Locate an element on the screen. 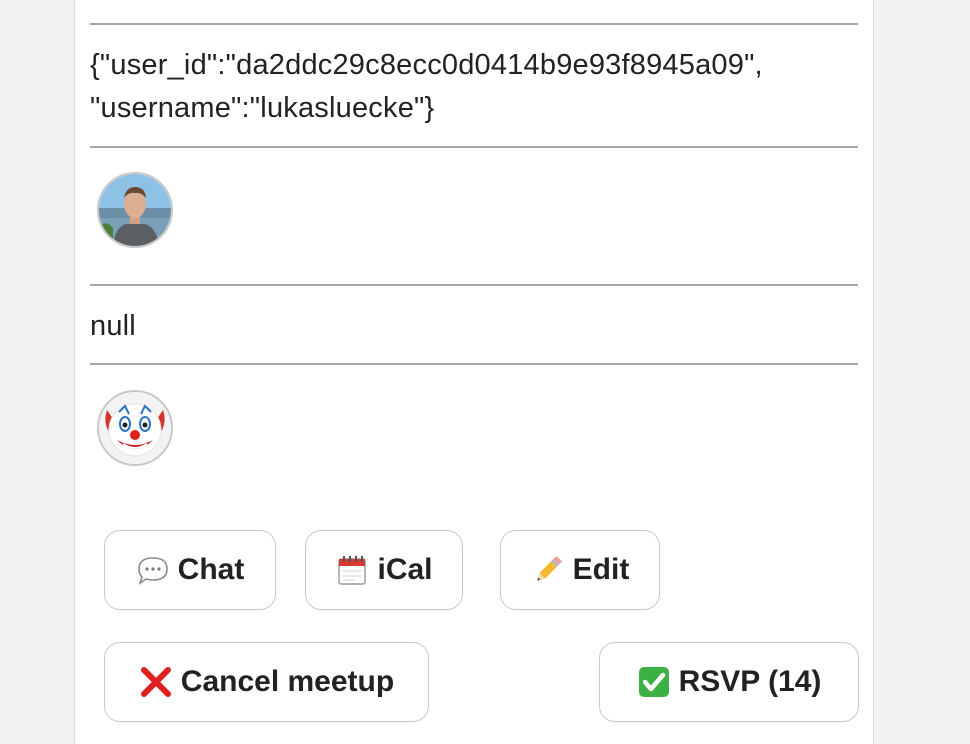  null-value-text: null is located at coordinates (113, 326).